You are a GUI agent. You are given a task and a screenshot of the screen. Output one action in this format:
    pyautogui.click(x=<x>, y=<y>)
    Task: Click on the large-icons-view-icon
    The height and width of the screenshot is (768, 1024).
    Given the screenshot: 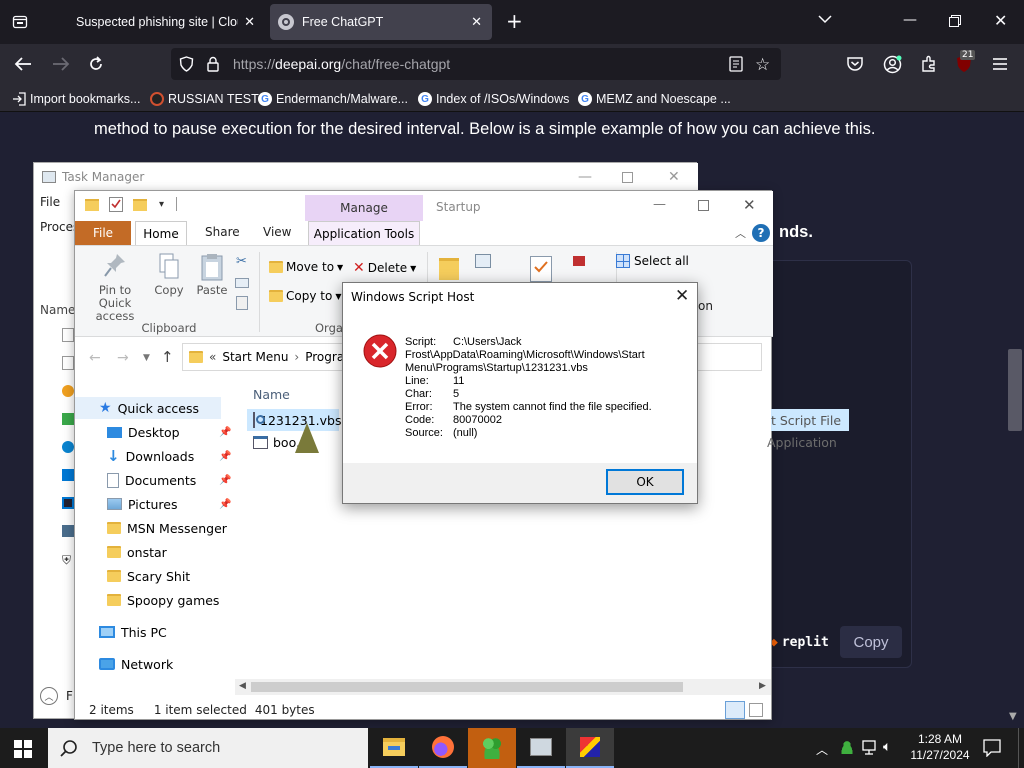 What is the action you would take?
    pyautogui.click(x=756, y=710)
    